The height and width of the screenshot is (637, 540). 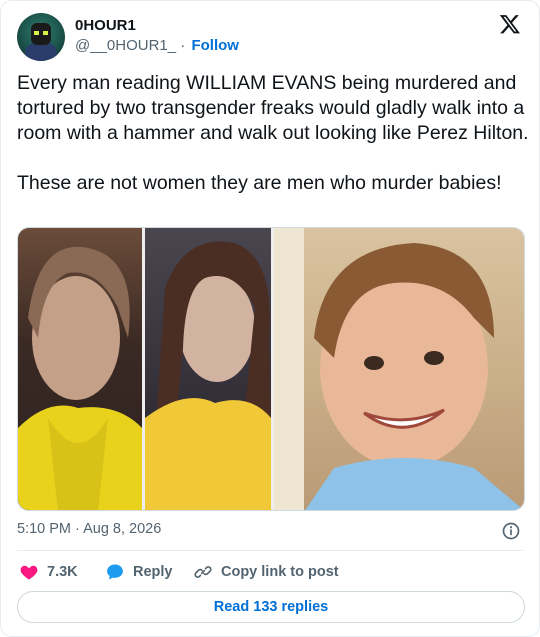 I want to click on copy-link-label: Copy link to post, so click(x=280, y=572).